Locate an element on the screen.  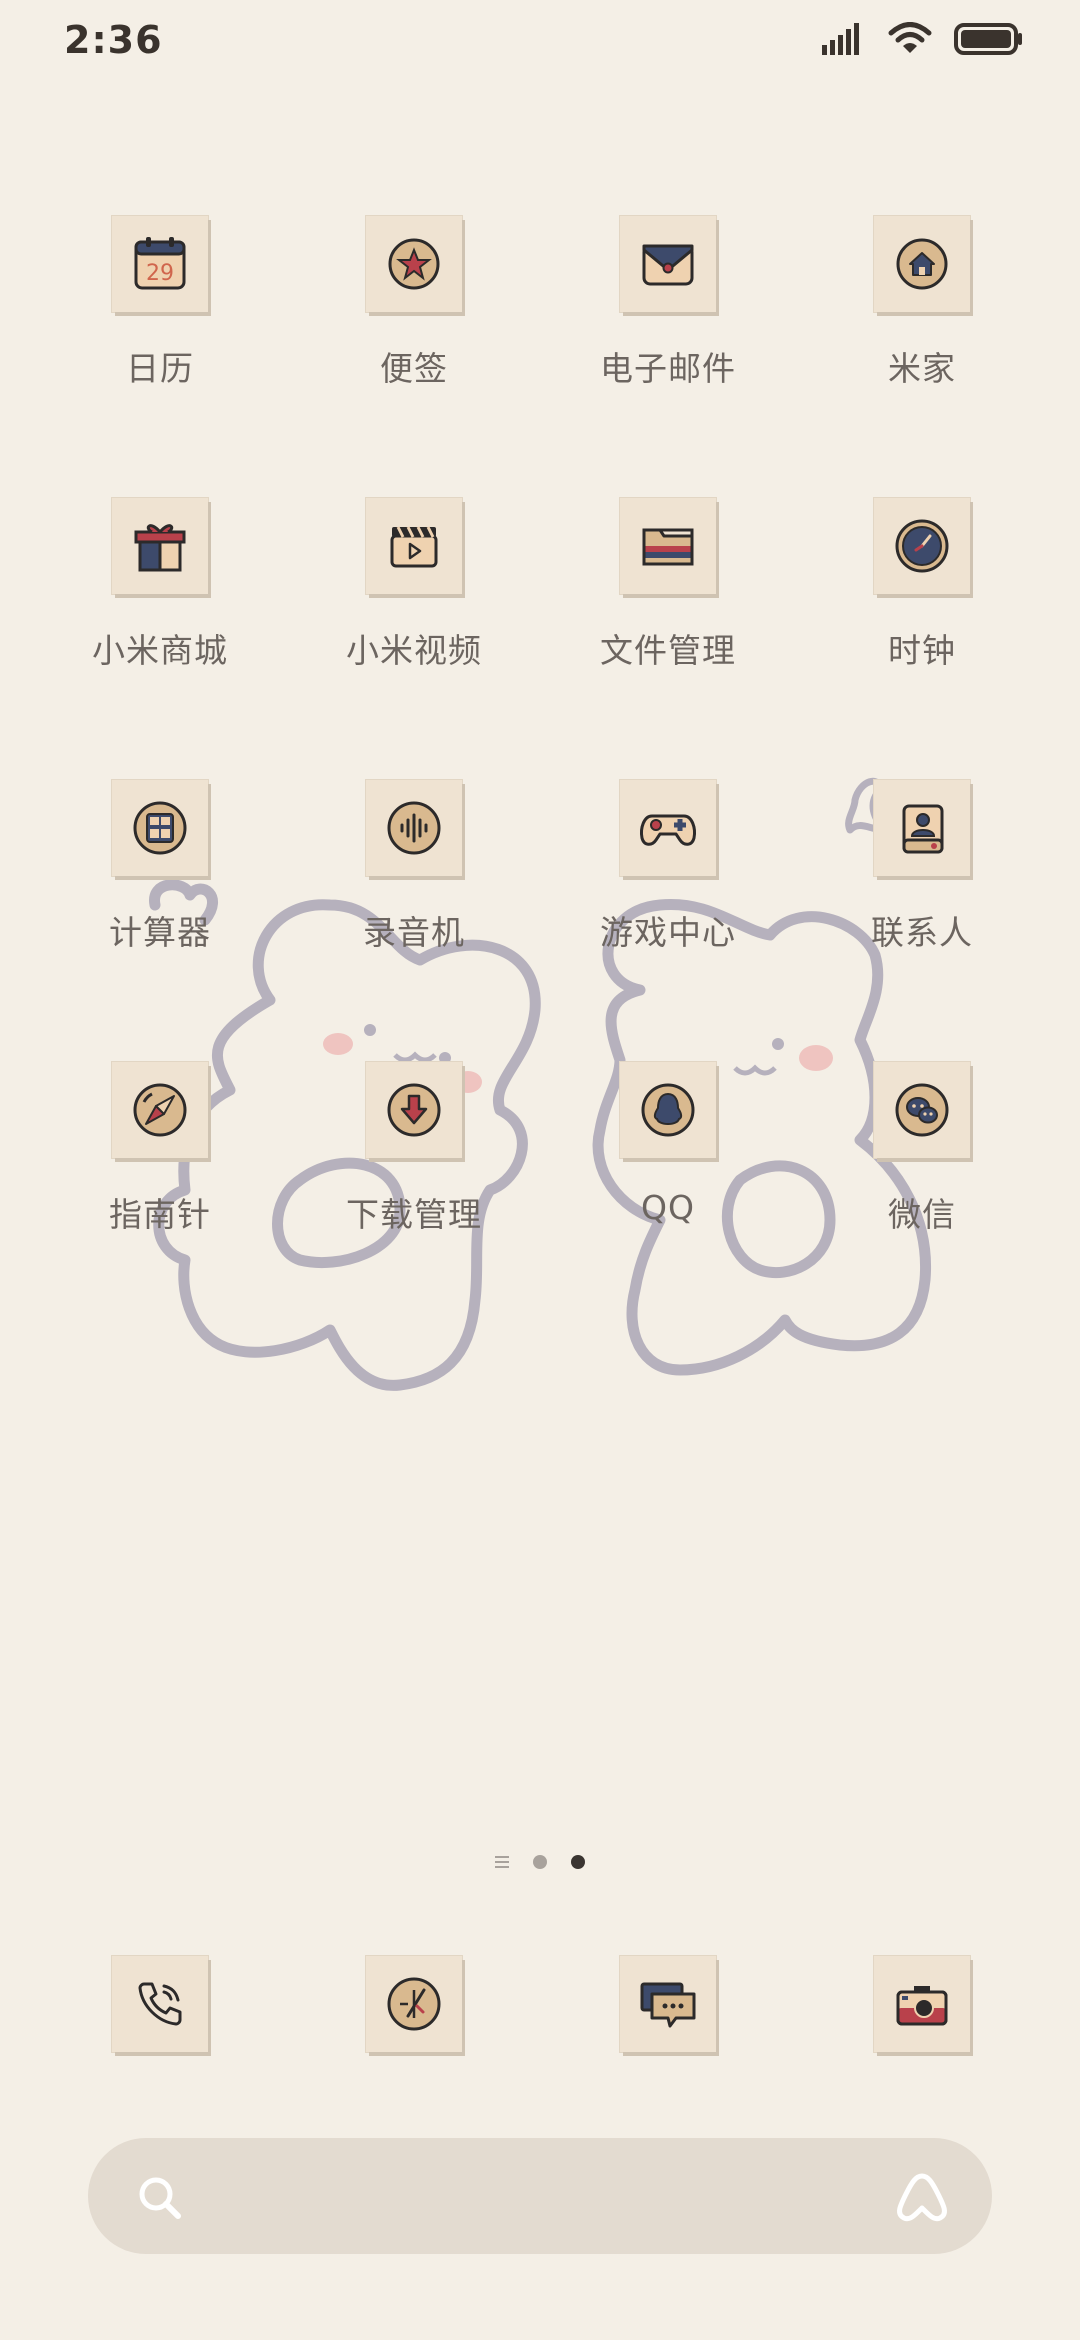
clock-icon is located at coordinates (922, 546).